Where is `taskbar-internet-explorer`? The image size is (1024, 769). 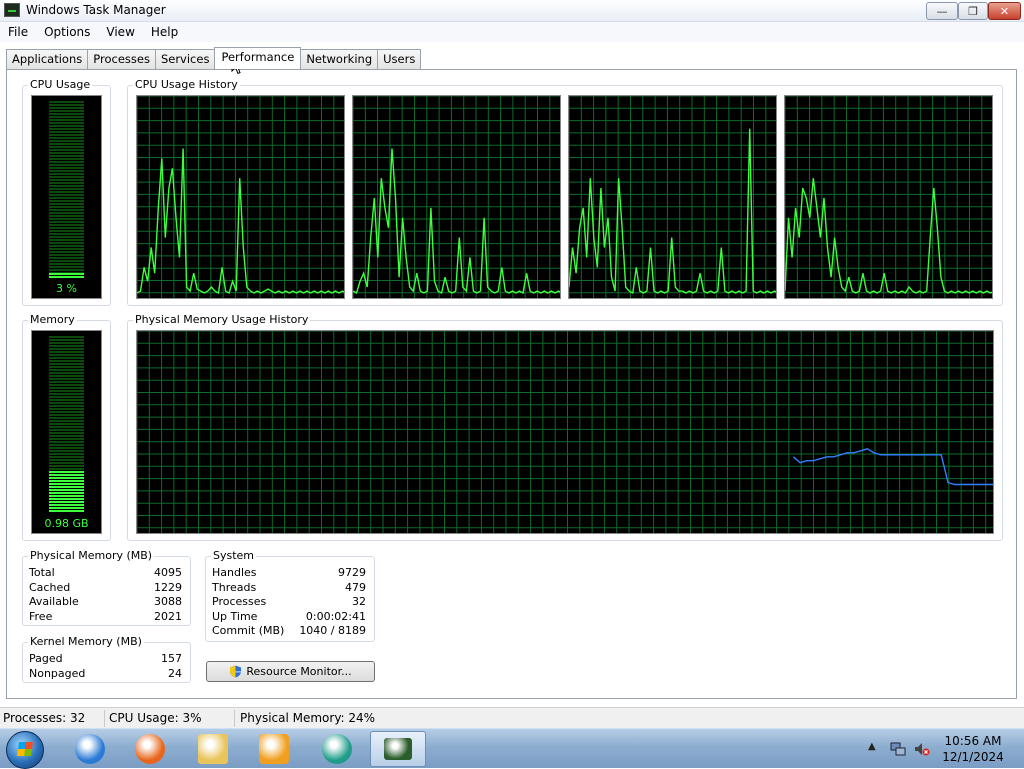 taskbar-internet-explorer is located at coordinates (90, 749).